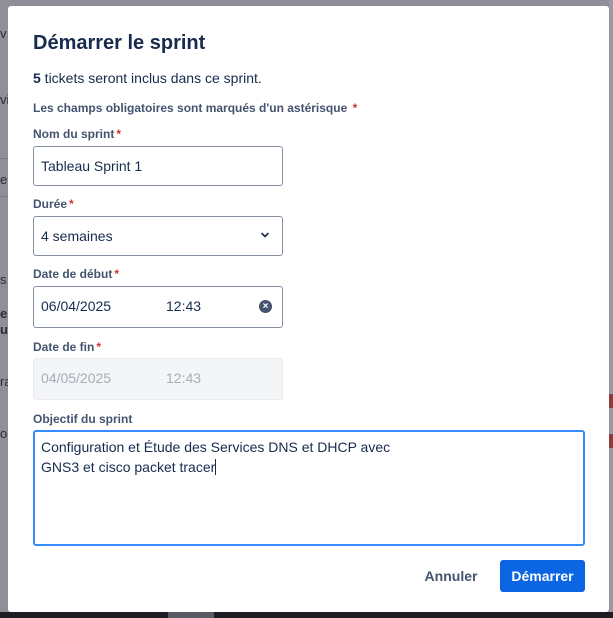  I want to click on chevron-down-icon, so click(265, 235).